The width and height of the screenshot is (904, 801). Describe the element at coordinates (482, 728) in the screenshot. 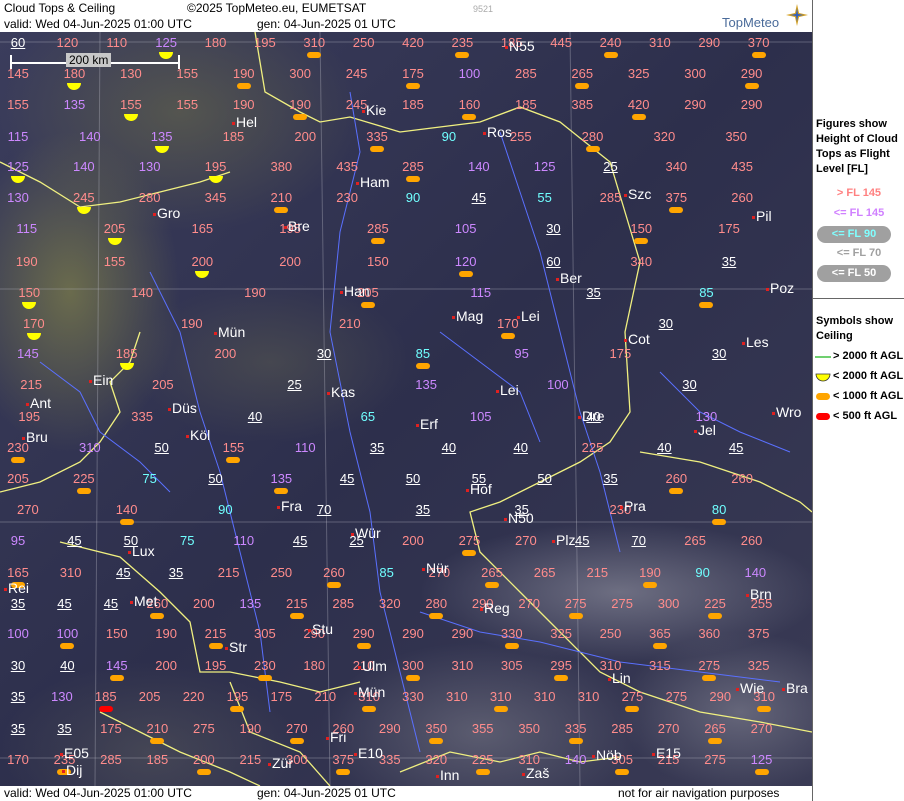

I see `cloud-top-value: 355` at that location.